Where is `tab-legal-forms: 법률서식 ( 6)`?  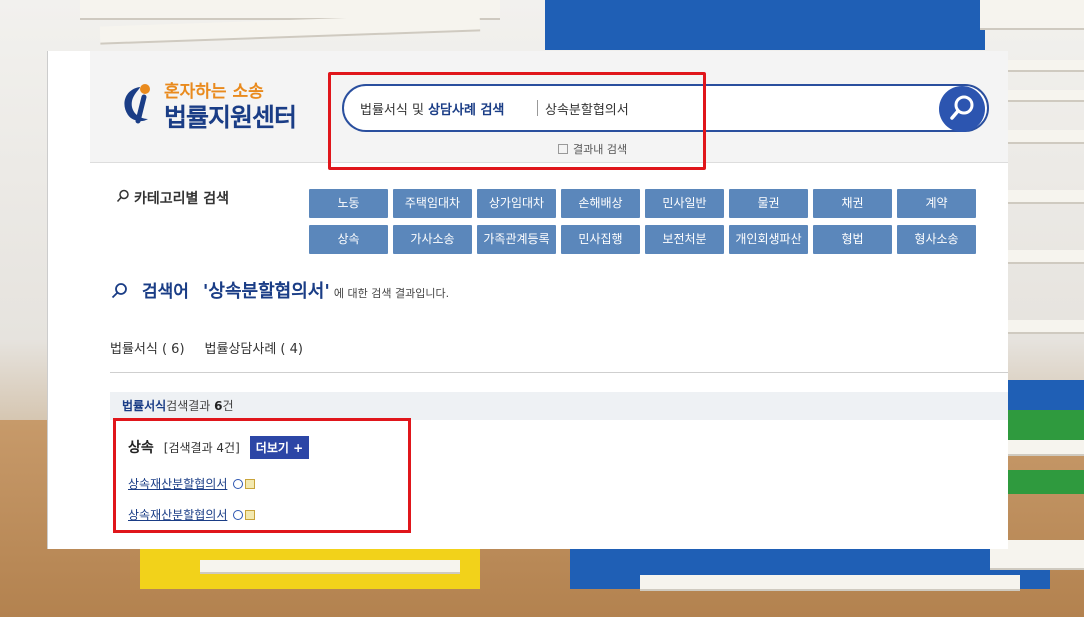
tab-legal-forms: 법률서식 ( 6) is located at coordinates (147, 349).